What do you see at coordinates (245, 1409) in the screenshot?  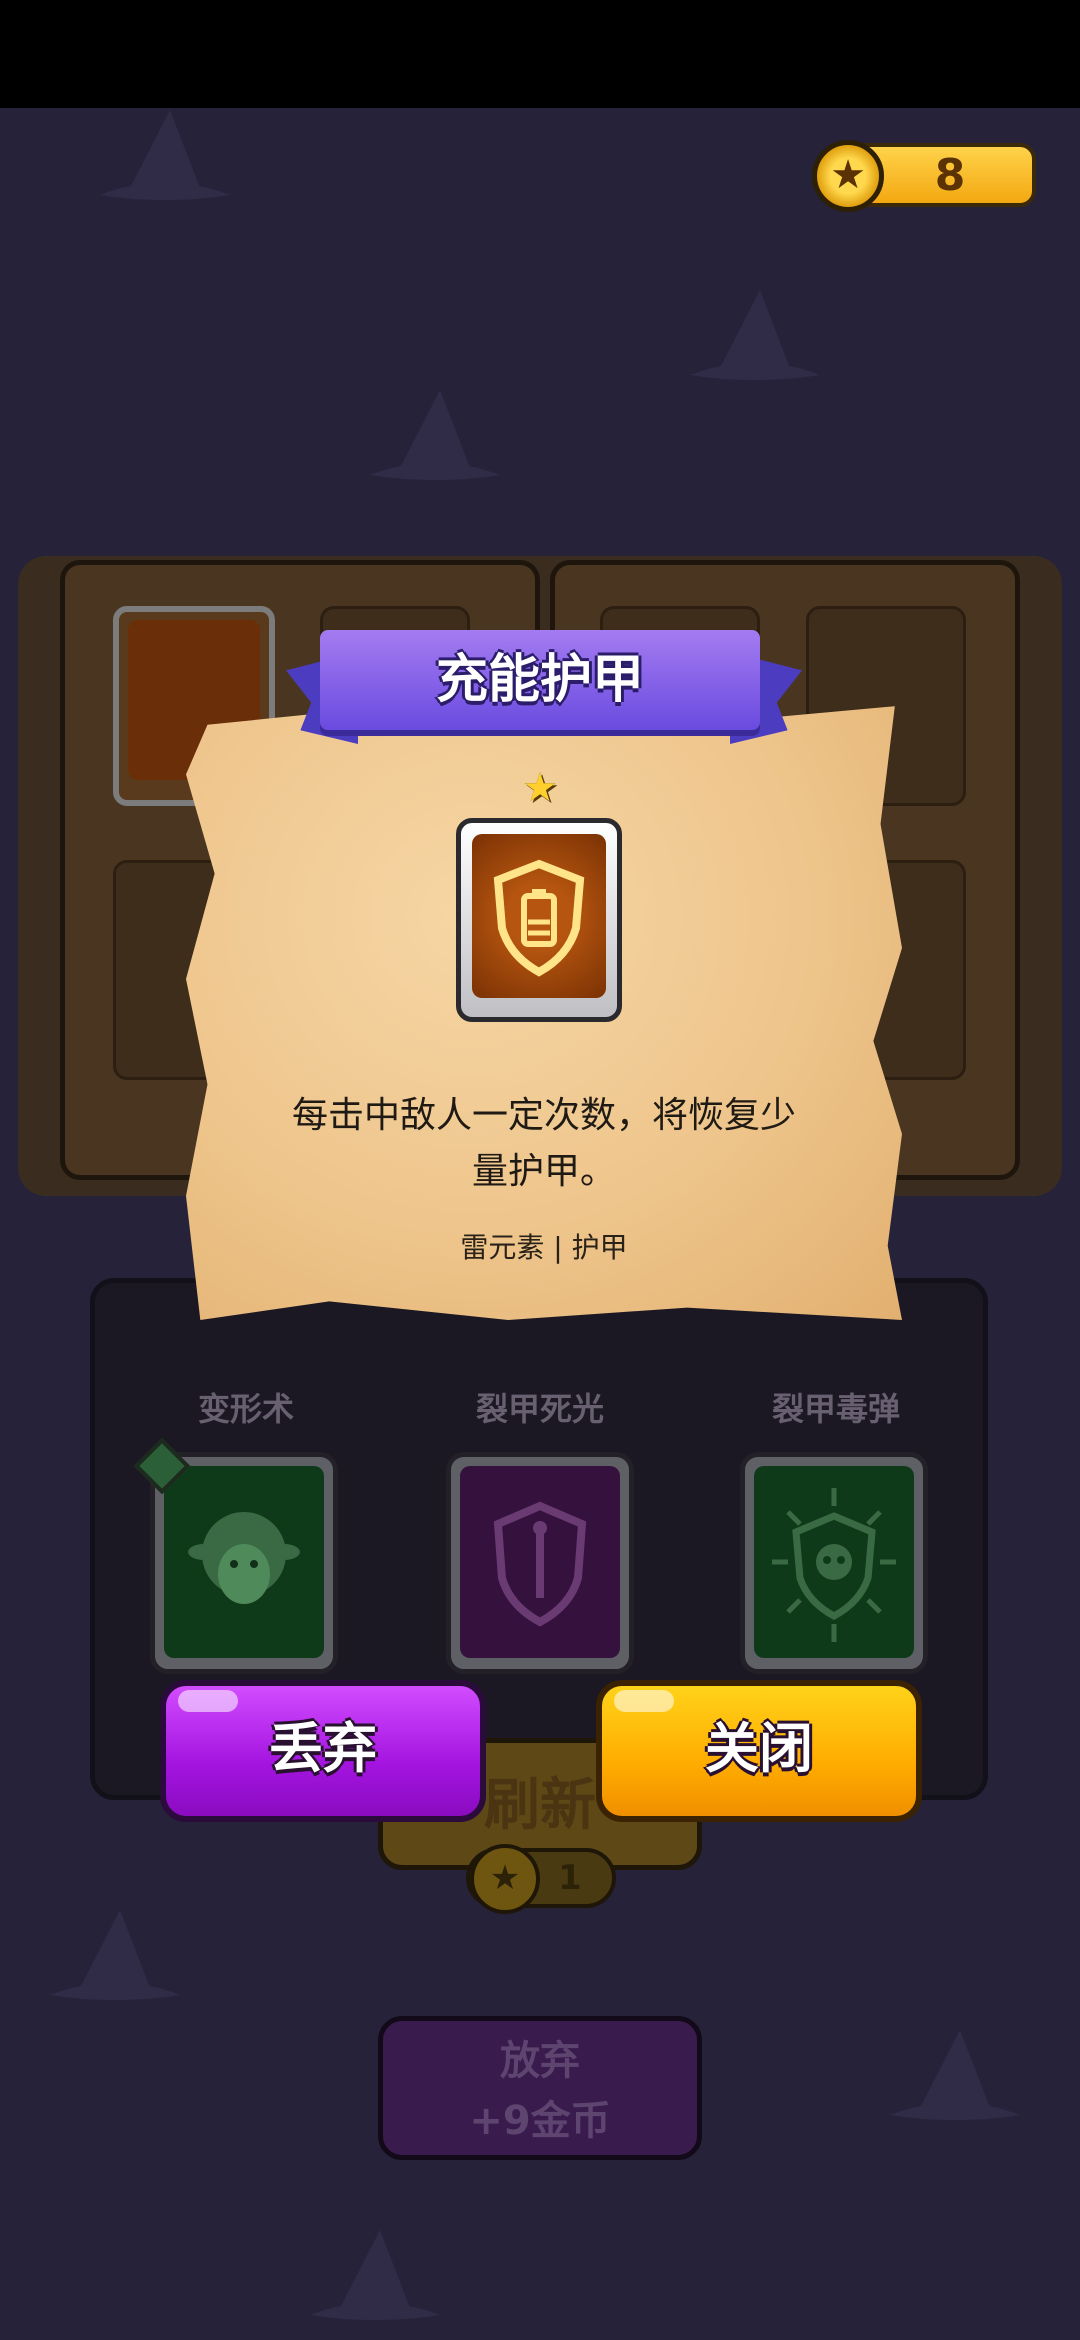 I see `choice-label: 变形术` at bounding box center [245, 1409].